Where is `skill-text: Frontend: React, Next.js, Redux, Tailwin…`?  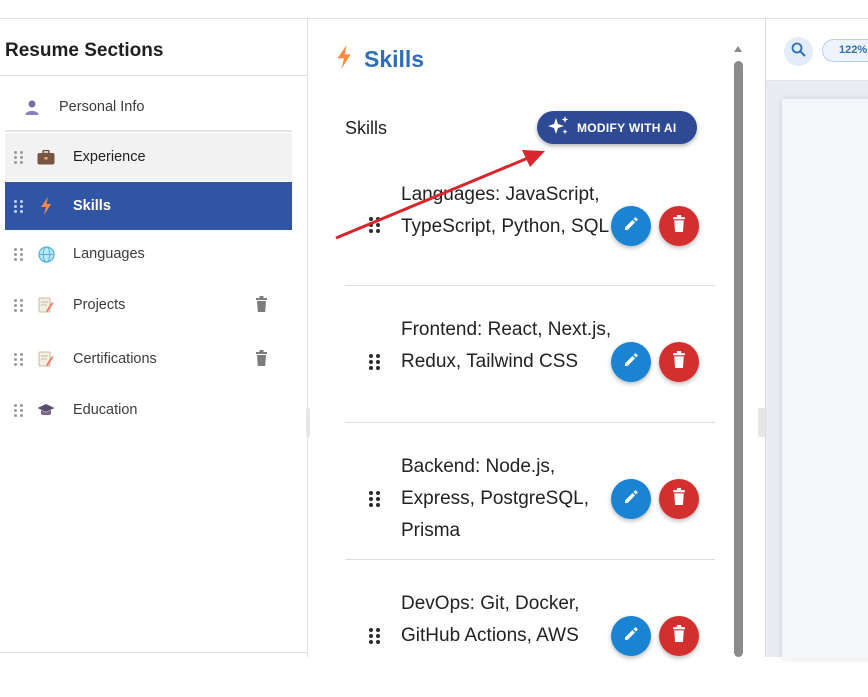 skill-text: Frontend: React, Next.js, Redux, Tailwin… is located at coordinates (506, 345).